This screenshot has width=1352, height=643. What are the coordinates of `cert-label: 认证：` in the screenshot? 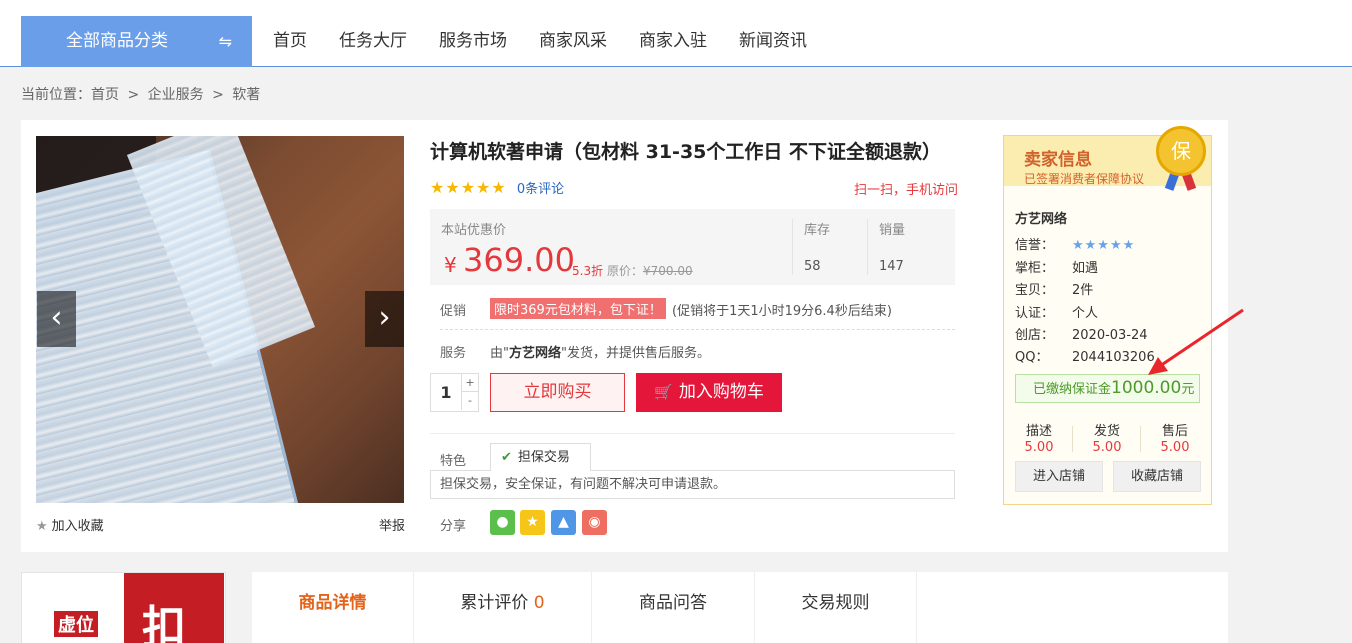 It's located at (1035, 313).